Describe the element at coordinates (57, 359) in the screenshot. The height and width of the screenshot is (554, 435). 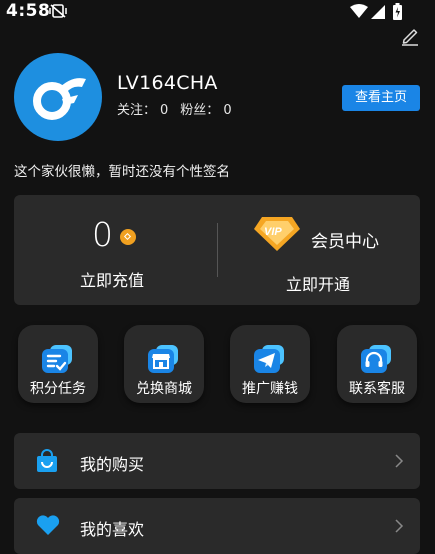
I see `task-list-icon` at that location.